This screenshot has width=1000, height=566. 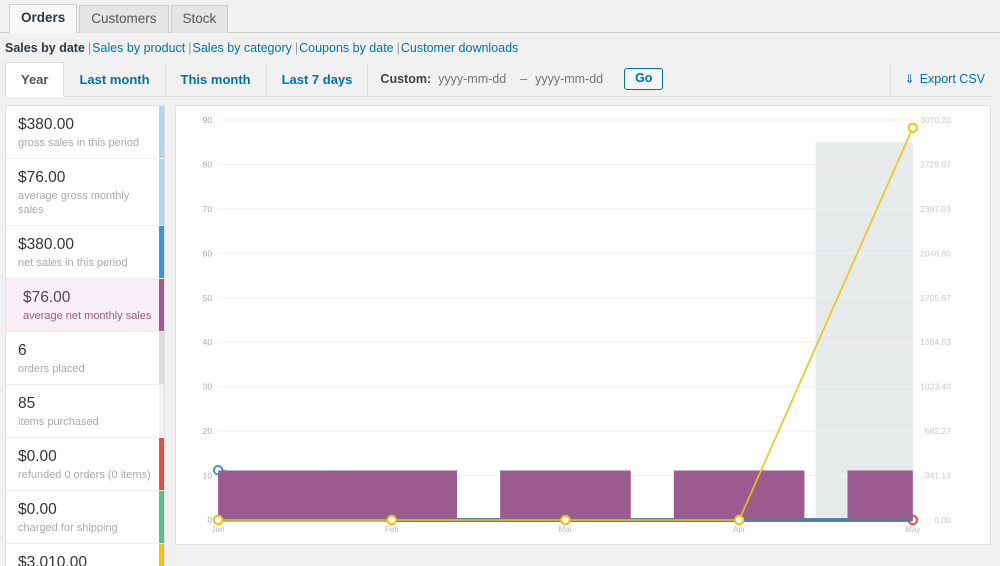 What do you see at coordinates (208, 320) in the screenshot?
I see `chart-y-axis-left-labels: 0 10 20 30 40 50 60 70 80 90` at bounding box center [208, 320].